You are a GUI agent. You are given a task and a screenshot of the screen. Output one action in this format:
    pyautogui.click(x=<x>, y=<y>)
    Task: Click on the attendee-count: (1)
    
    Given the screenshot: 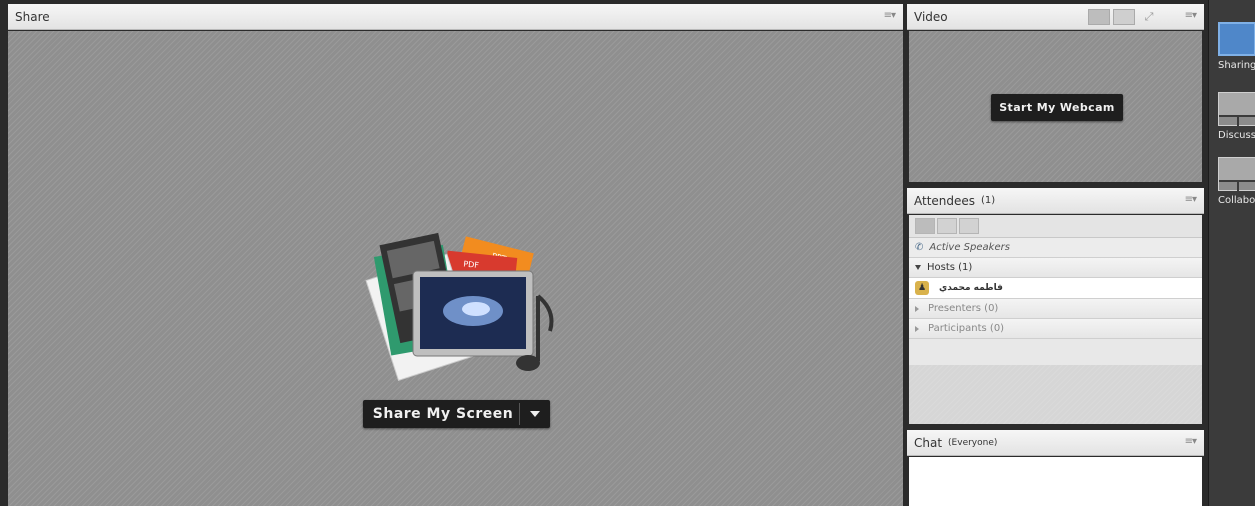 What is the action you would take?
    pyautogui.click(x=988, y=200)
    